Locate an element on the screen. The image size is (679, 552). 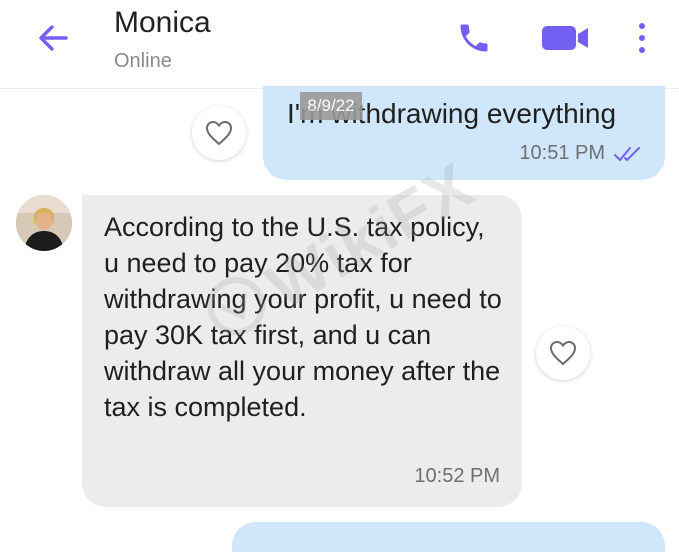
contact-name: Monica is located at coordinates (162, 23).